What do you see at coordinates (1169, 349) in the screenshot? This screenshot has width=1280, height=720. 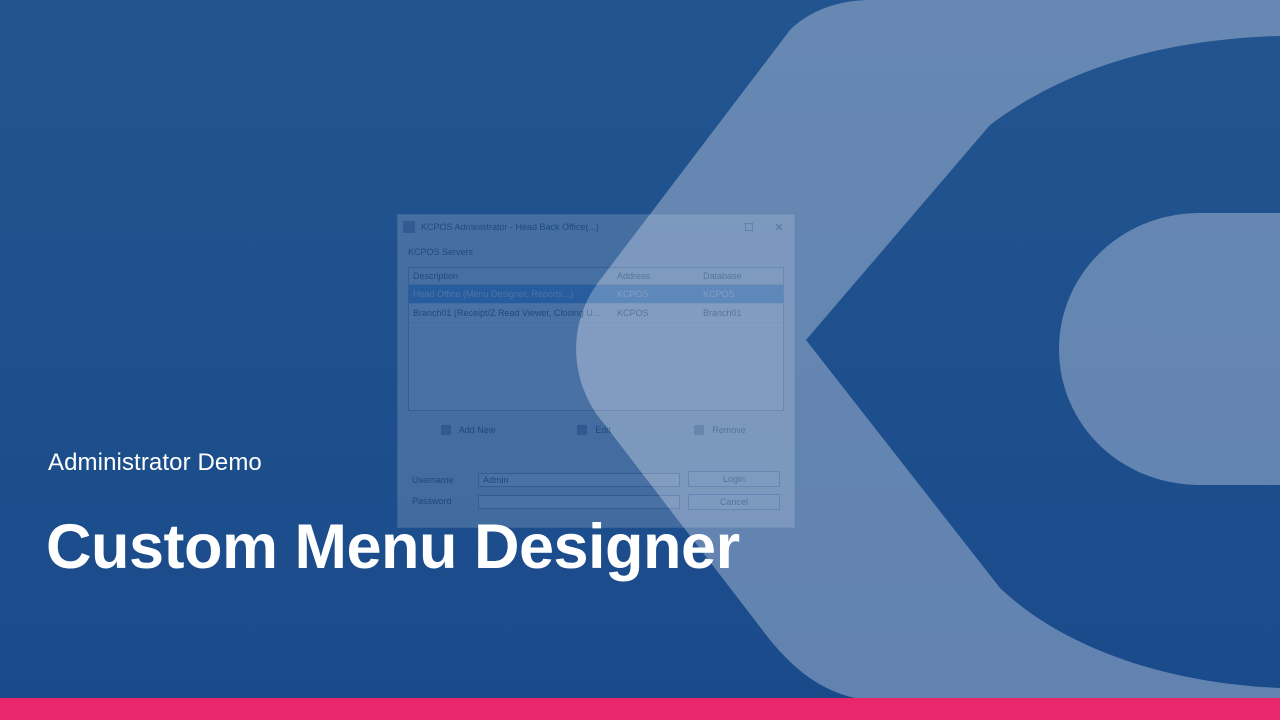 I see `logo-ring-inner-shape` at bounding box center [1169, 349].